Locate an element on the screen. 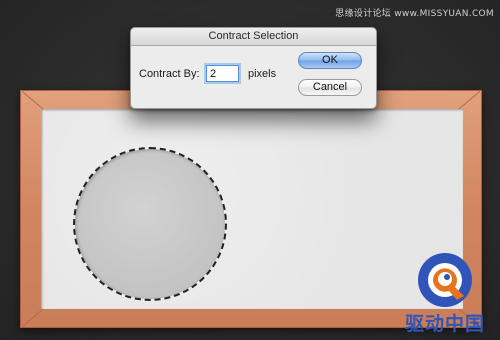  contract-by-label: Contract By: is located at coordinates (169, 74).